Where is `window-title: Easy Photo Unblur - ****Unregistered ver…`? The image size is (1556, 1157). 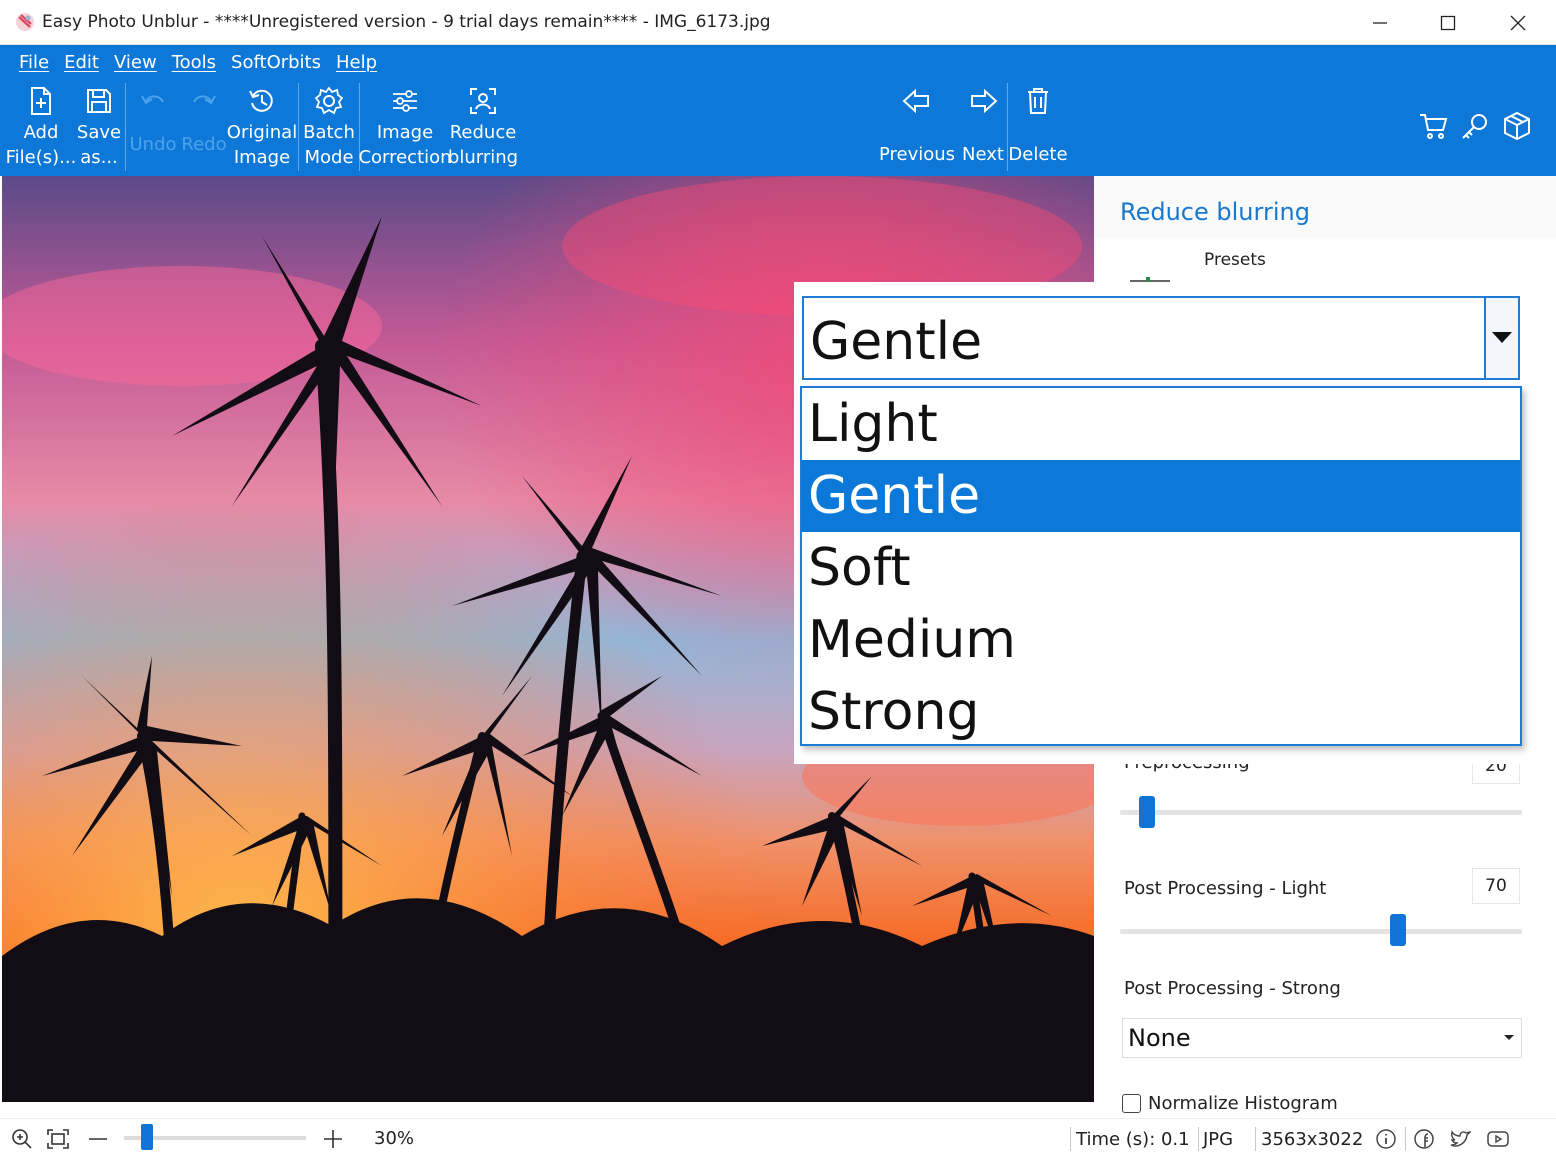
window-title: Easy Photo Unblur - ****Unregistered ver… is located at coordinates (406, 22).